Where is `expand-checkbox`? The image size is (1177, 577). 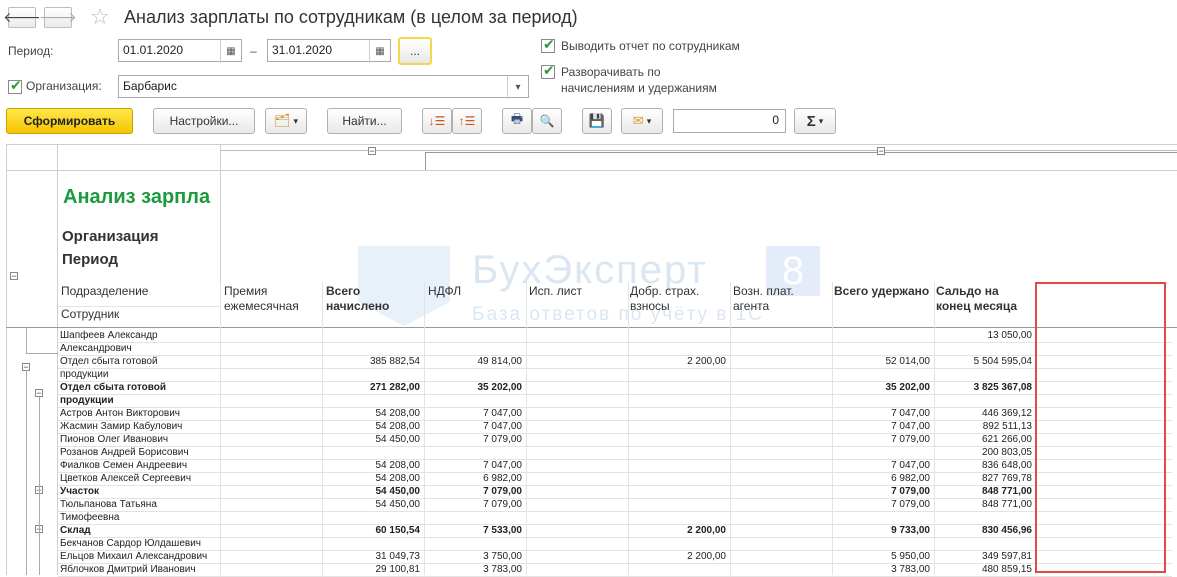
expand-checkbox is located at coordinates (548, 70).